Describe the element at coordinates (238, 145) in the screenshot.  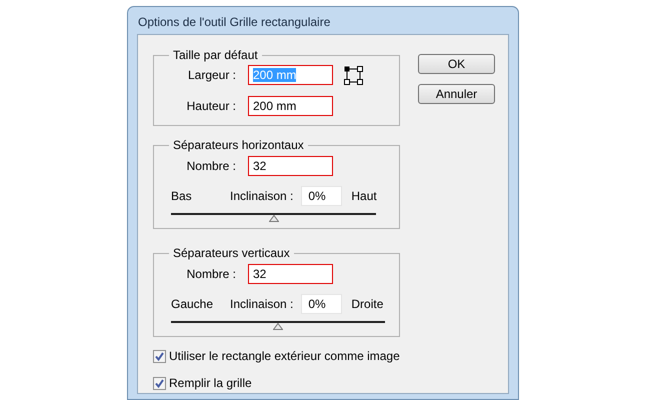
I see `group-legend: Séparateurs horizontaux` at that location.